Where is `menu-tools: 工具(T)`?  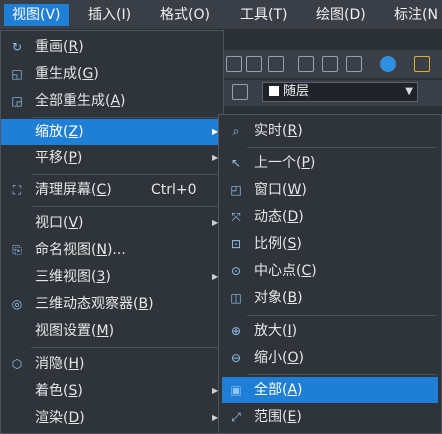
menu-tools: 工具(T) is located at coordinates (263, 15).